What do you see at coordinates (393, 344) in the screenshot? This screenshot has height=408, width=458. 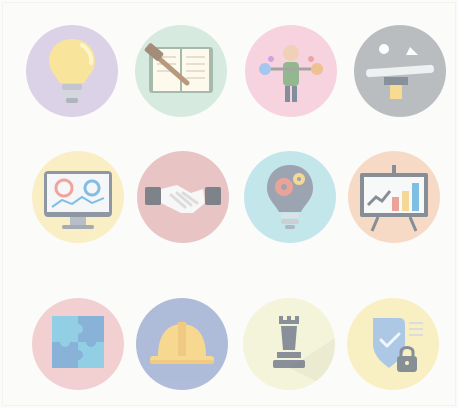 I see `security-shield-icon` at bounding box center [393, 344].